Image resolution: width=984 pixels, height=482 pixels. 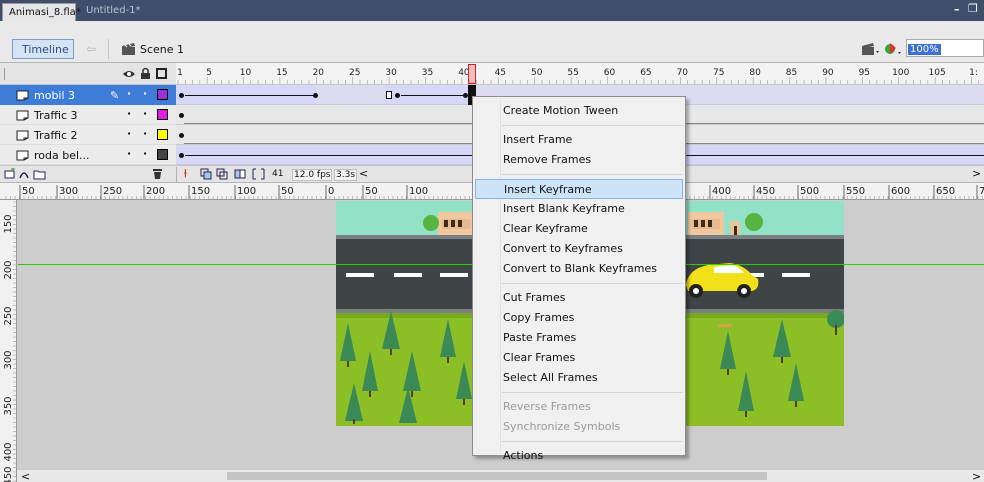 What do you see at coordinates (592, 358) in the screenshot?
I see `menu-item-clear-frames: Clear Frames` at bounding box center [592, 358].